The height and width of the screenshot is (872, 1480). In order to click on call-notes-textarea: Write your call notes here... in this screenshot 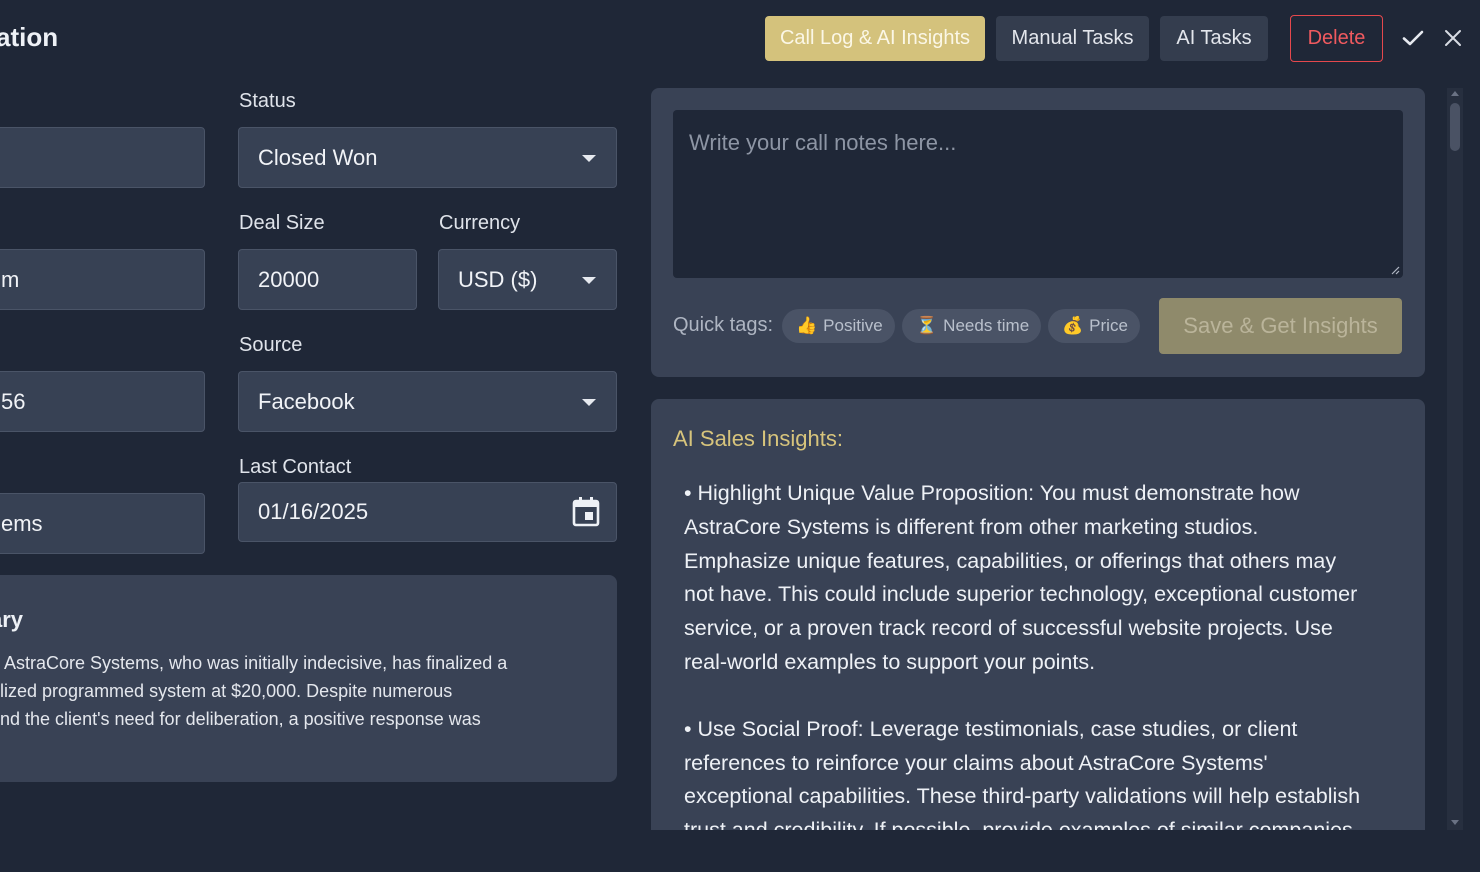, I will do `click(1038, 194)`.